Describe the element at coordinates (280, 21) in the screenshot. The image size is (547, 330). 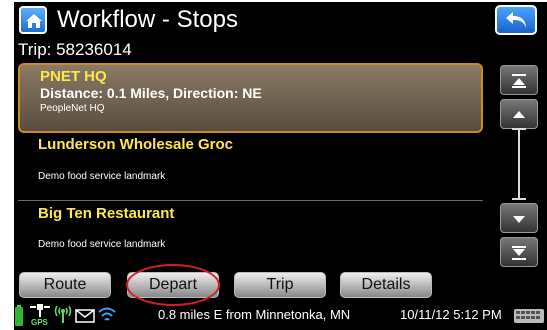
I see `title-bar: Workflow - Stops` at that location.